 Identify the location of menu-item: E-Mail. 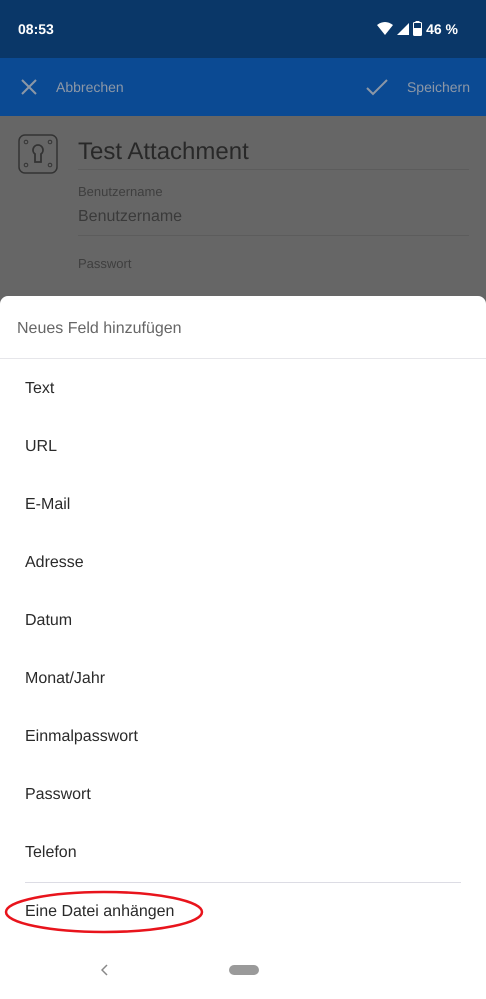
(243, 505).